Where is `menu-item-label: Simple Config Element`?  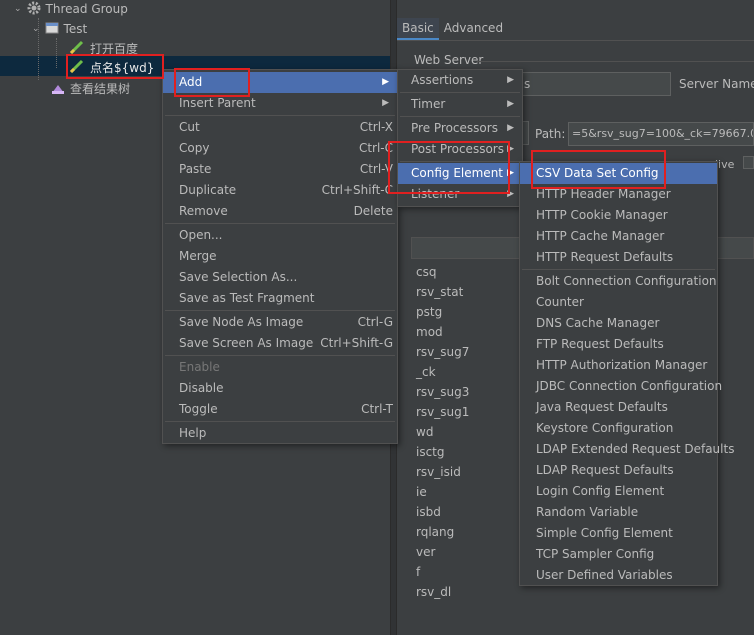
menu-item-label: Simple Config Element is located at coordinates (604, 533).